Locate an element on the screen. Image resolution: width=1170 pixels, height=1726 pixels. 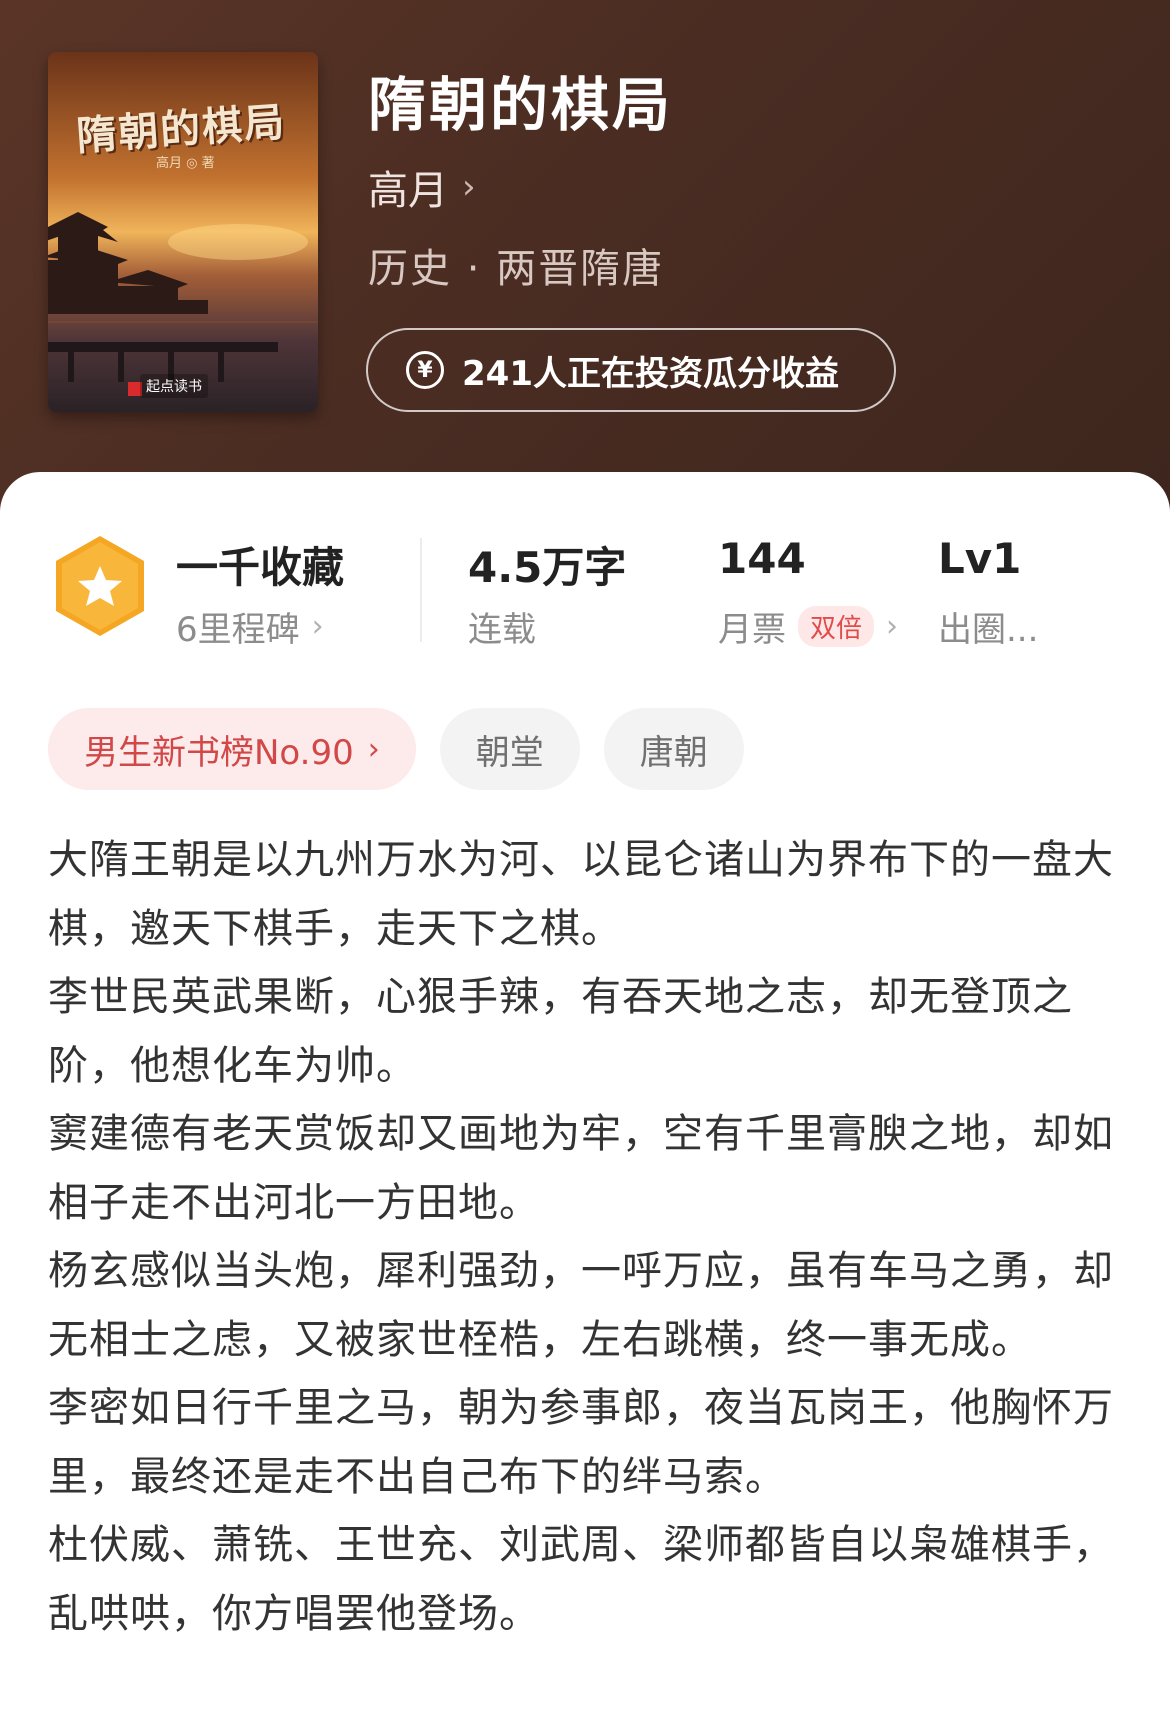
author-link: 高月 › is located at coordinates (422, 187).